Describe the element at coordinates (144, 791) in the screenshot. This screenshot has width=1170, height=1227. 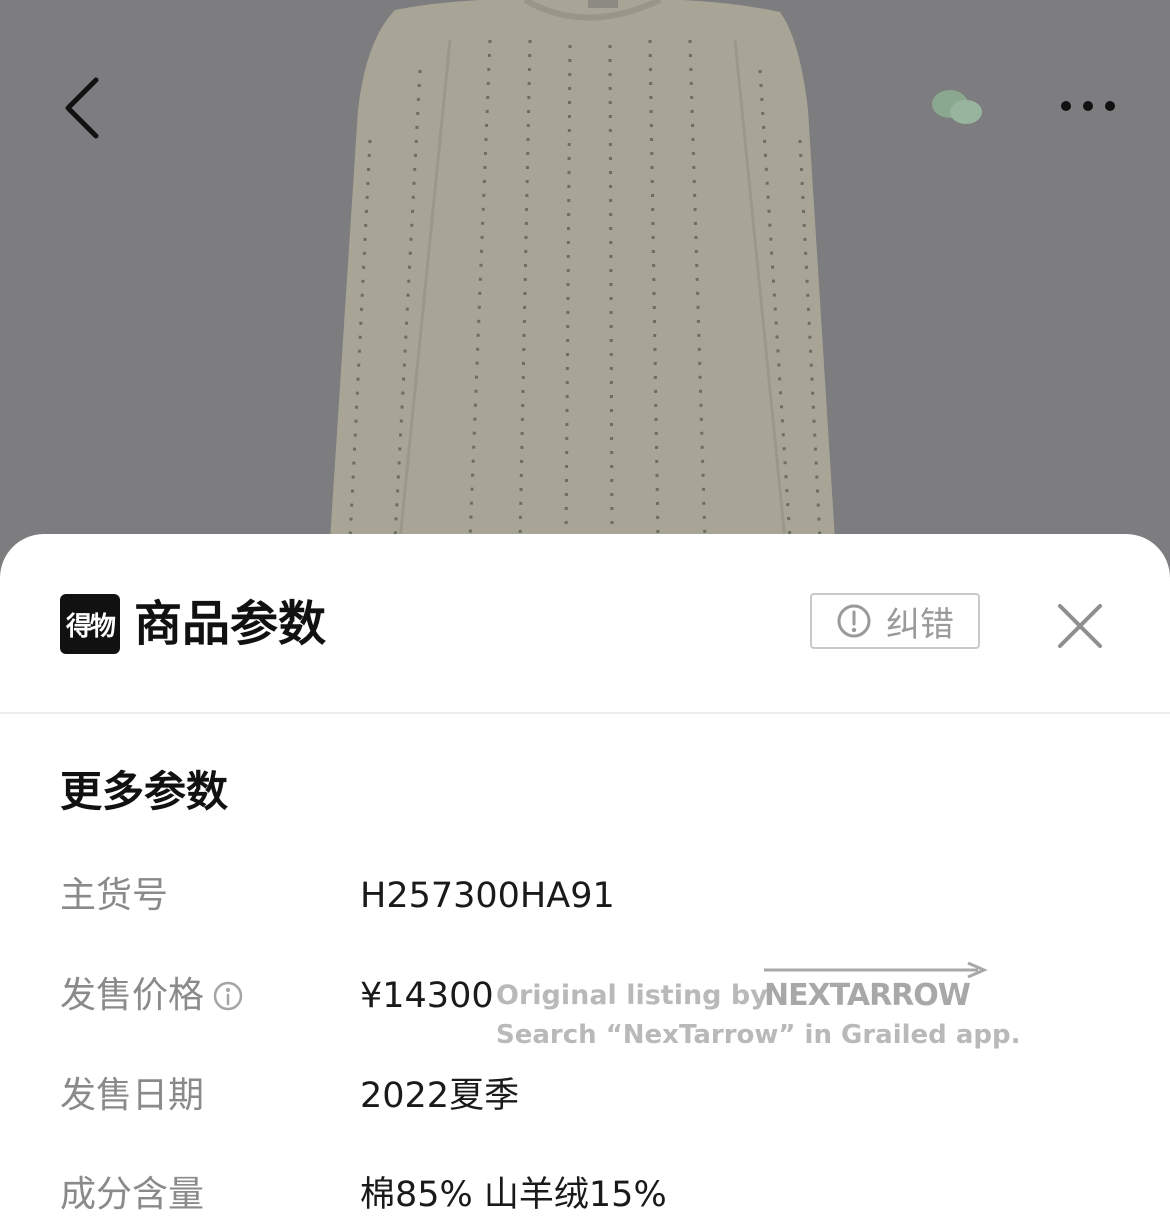
I see `section-title: 更多参数` at that location.